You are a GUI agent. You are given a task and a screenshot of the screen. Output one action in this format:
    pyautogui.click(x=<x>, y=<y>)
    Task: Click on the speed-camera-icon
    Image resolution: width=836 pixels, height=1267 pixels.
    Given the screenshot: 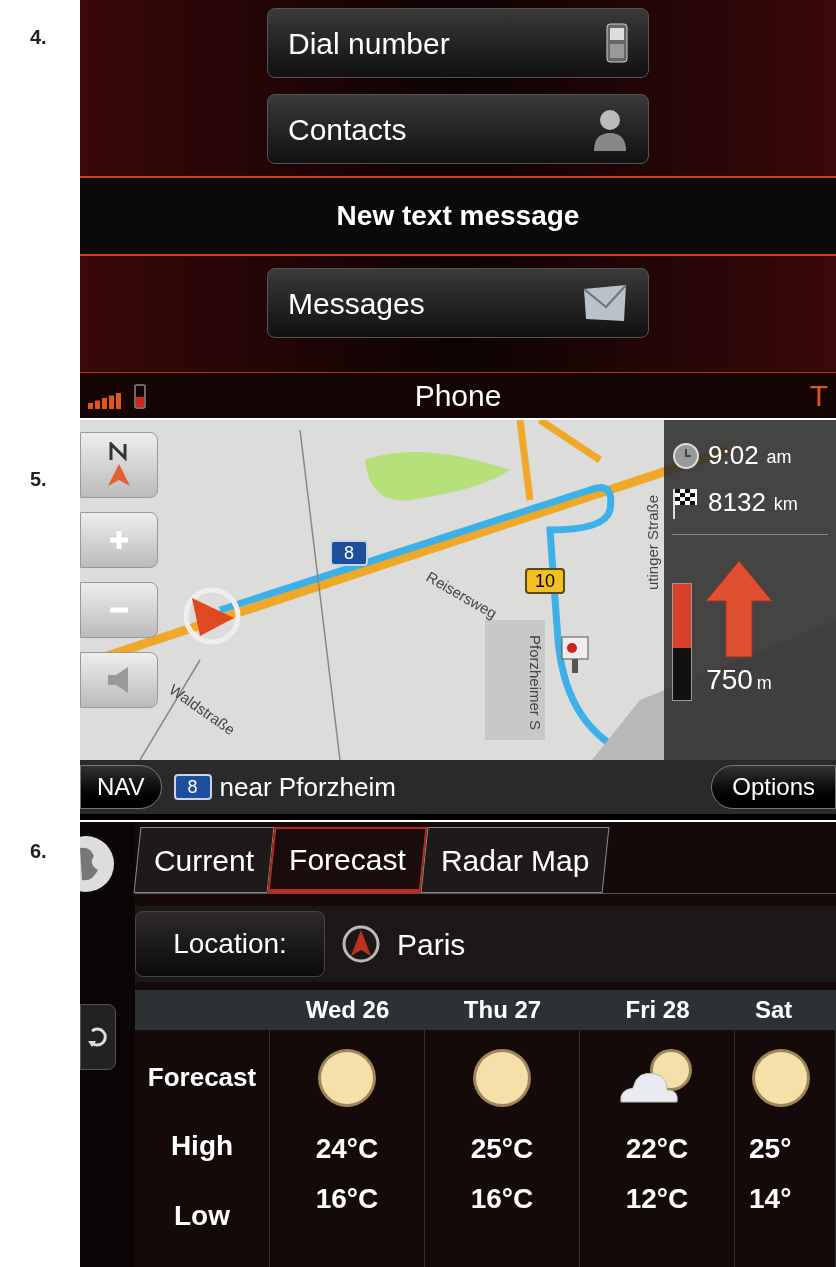 What is the action you would take?
    pyautogui.click(x=575, y=655)
    